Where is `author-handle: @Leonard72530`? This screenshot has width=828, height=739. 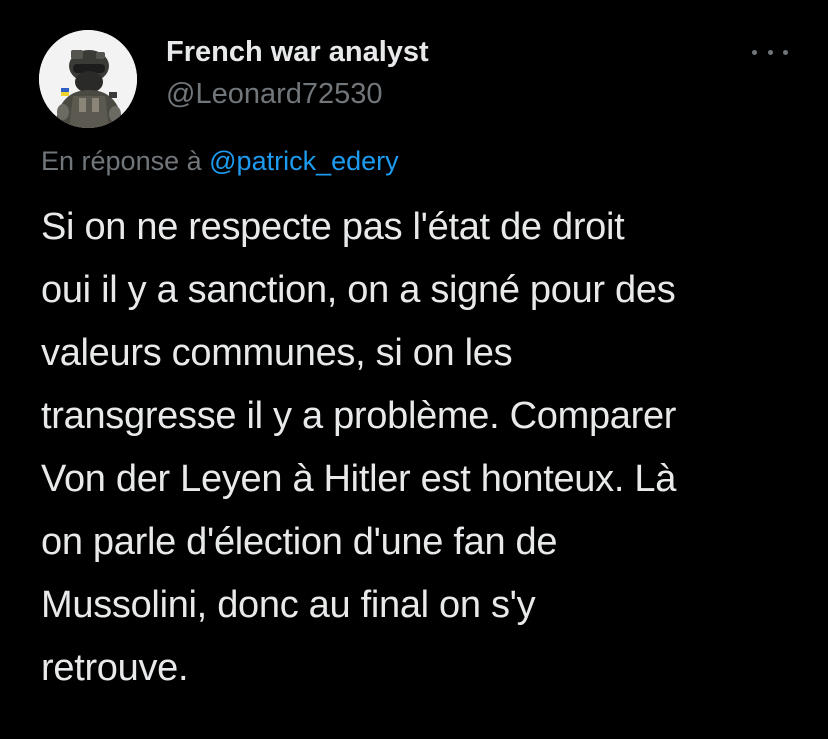
author-handle: @Leonard72530 is located at coordinates (274, 94).